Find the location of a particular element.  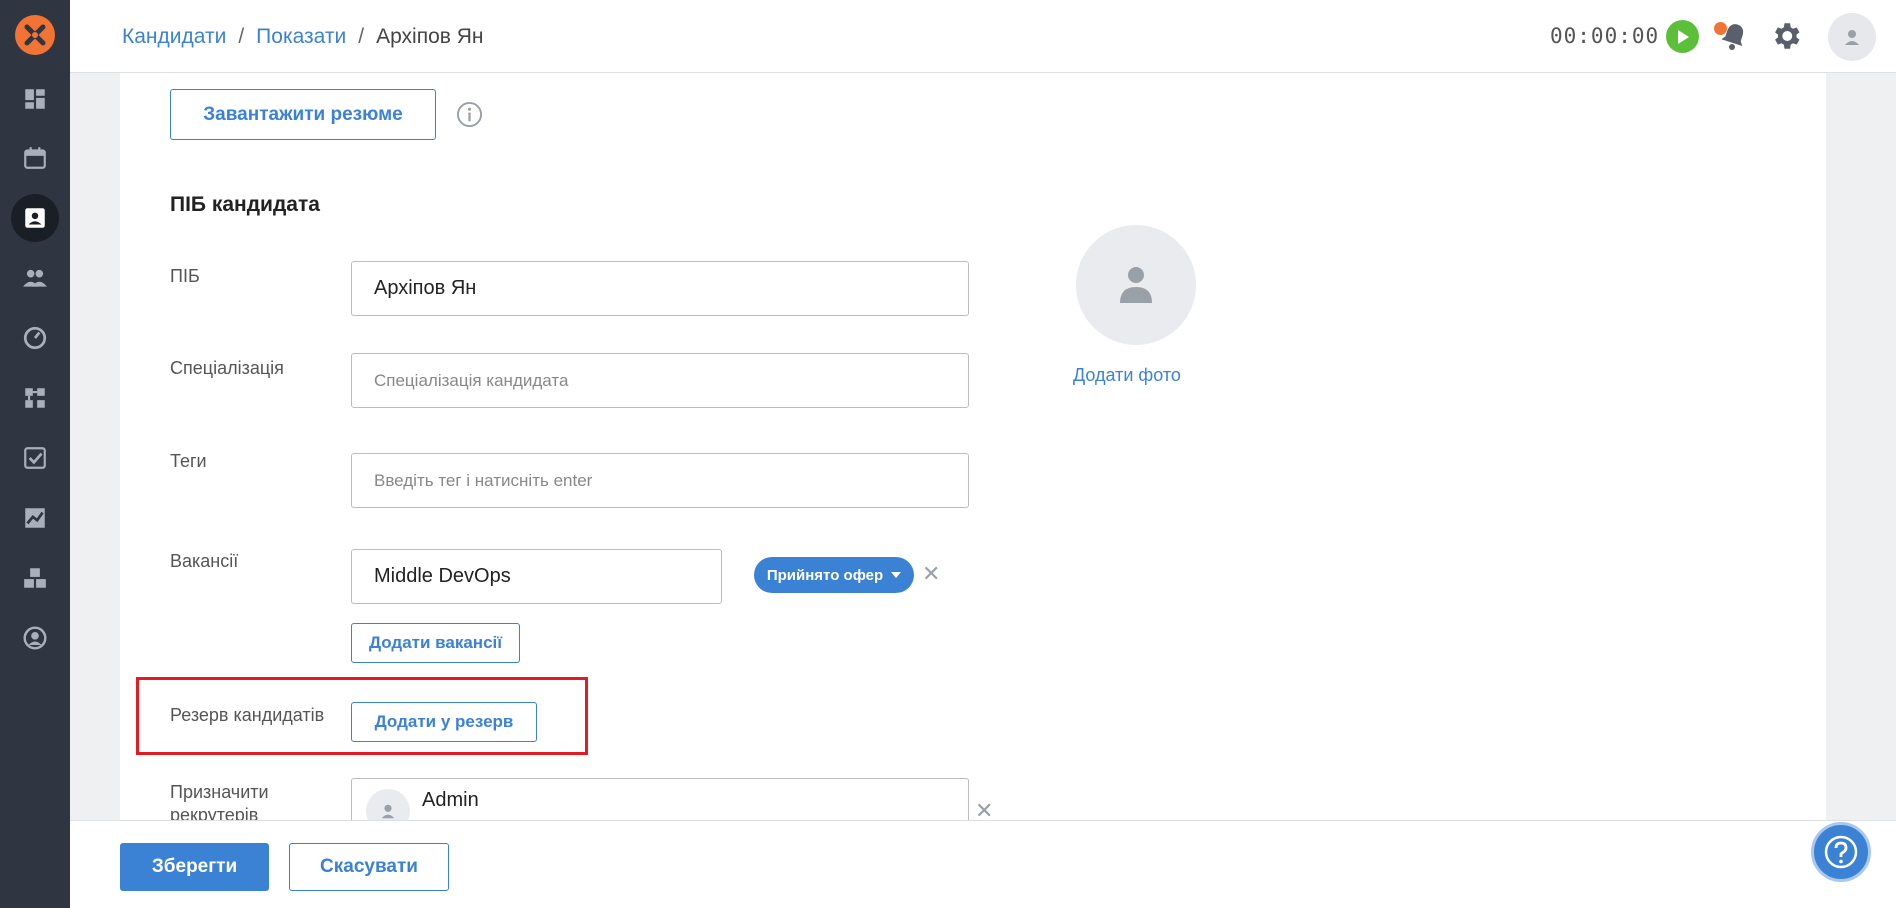

notification-badge is located at coordinates (1720, 28).